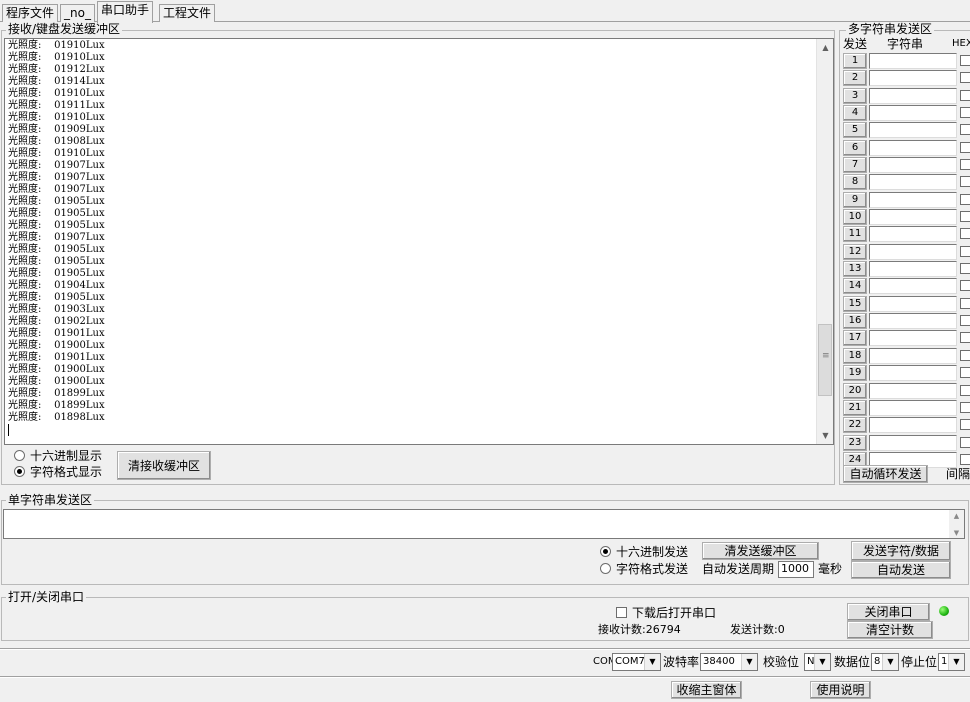 The height and width of the screenshot is (702, 970). What do you see at coordinates (855, 165) in the screenshot?
I see `multi-send-button: 7` at bounding box center [855, 165].